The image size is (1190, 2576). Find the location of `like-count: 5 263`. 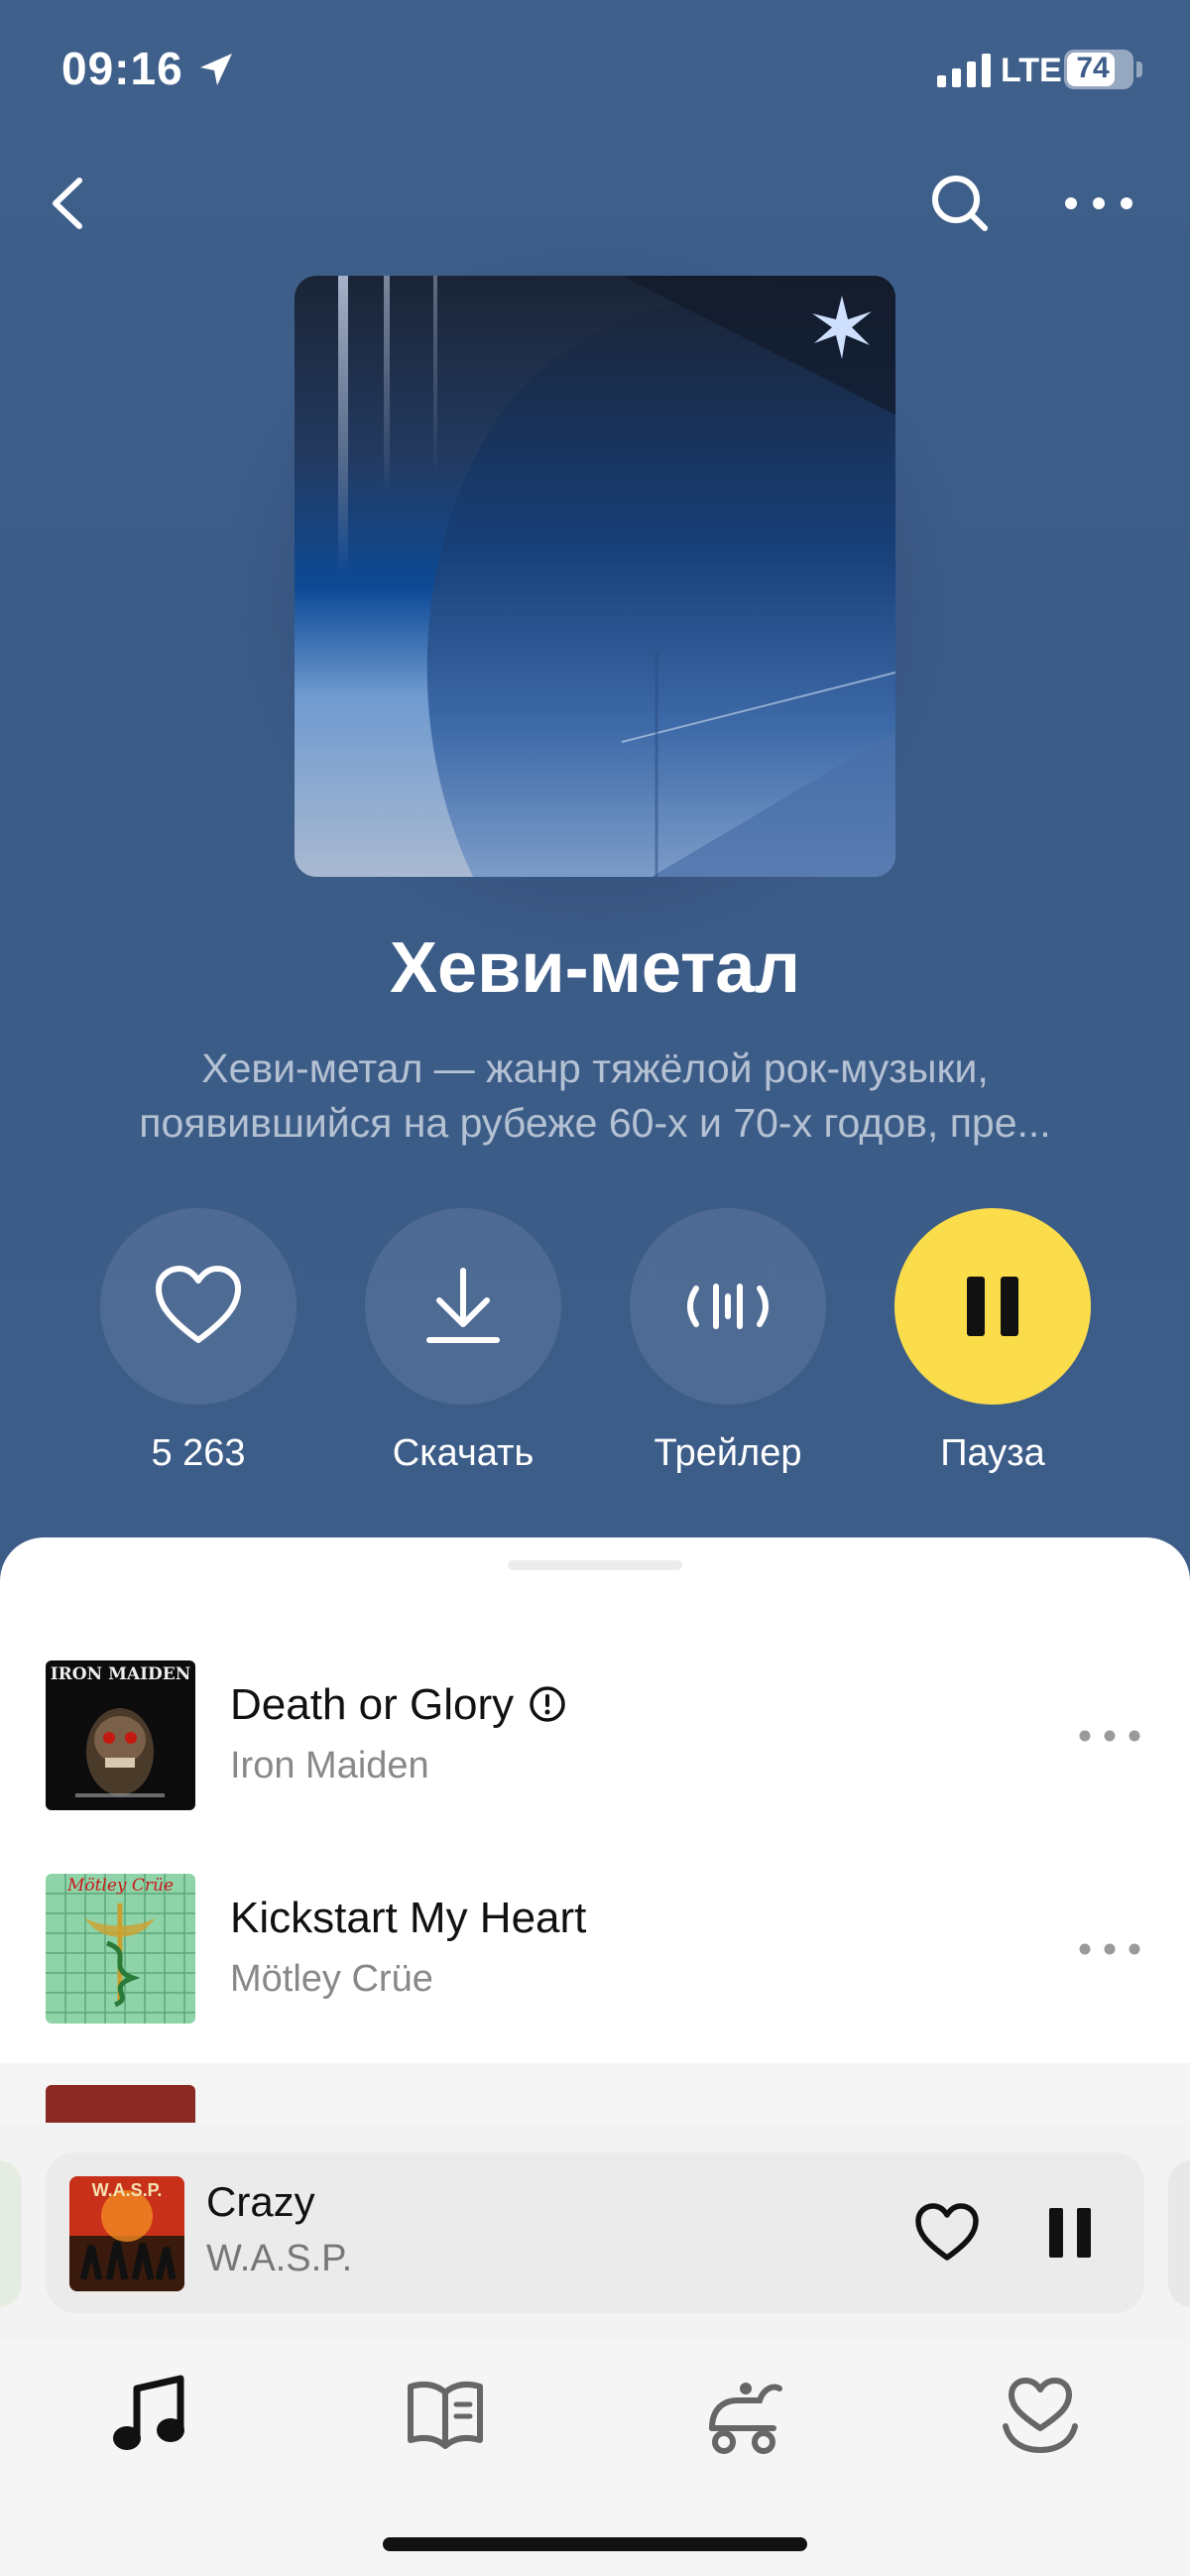

like-count: 5 263 is located at coordinates (198, 1453).